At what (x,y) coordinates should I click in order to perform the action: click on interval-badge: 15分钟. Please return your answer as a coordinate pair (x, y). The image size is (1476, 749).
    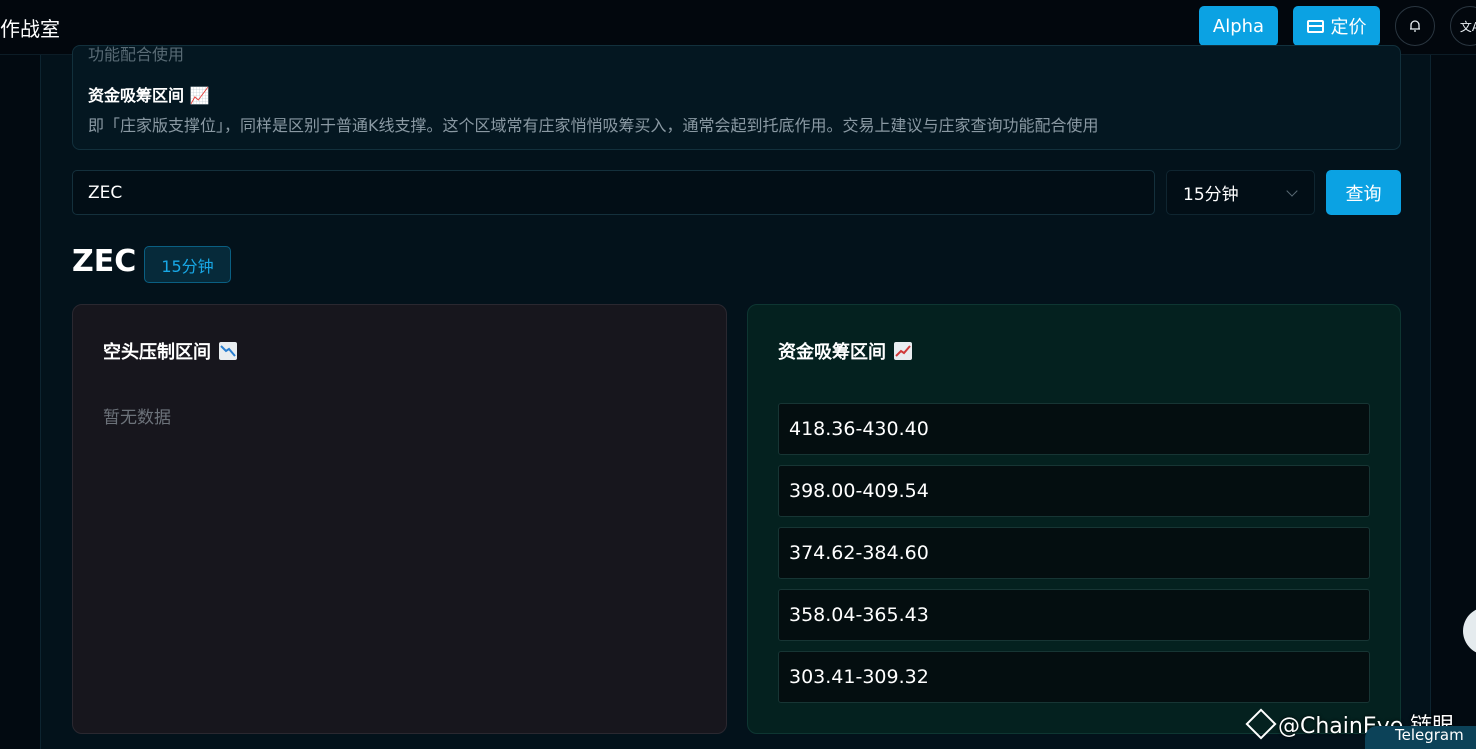
    Looking at the image, I should click on (187, 264).